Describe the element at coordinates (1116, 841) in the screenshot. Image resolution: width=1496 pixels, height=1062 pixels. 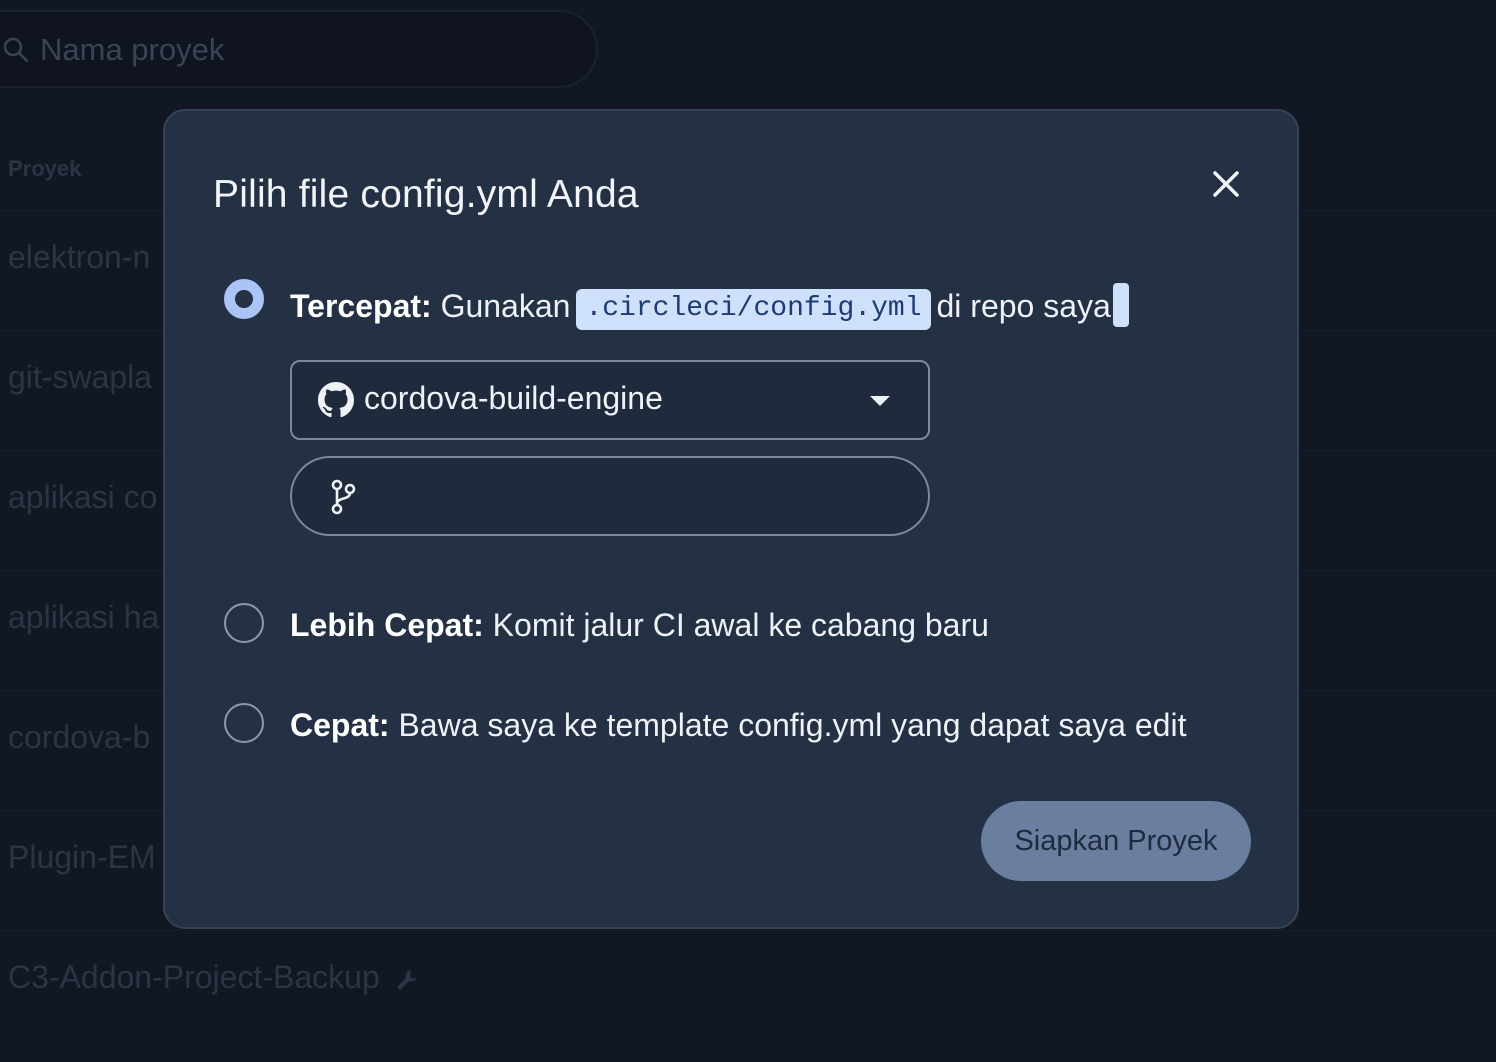
I see `setup-project-button: Siapkan Proyek` at that location.